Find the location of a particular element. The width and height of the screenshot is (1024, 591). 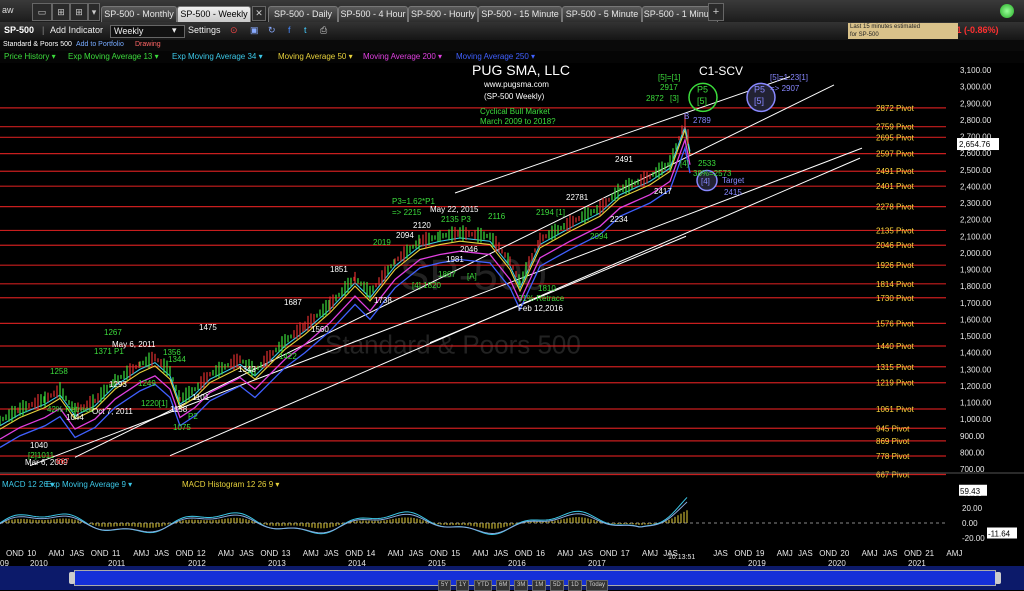

price-tick-label: 1,800.00 is located at coordinates (976, 286).